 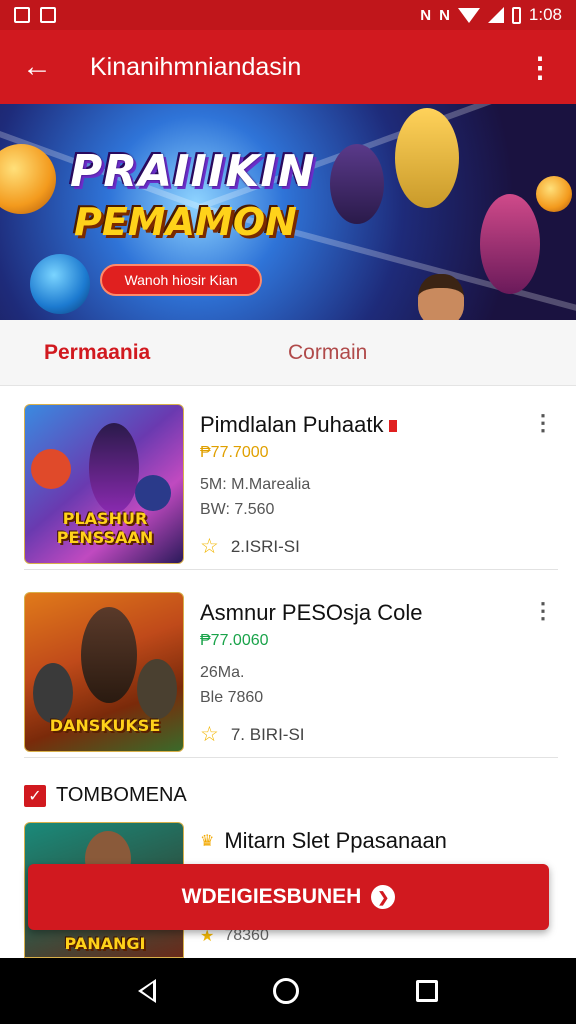 What do you see at coordinates (311, 612) in the screenshot?
I see `game-title: Asmnur PESOsja Cole` at bounding box center [311, 612].